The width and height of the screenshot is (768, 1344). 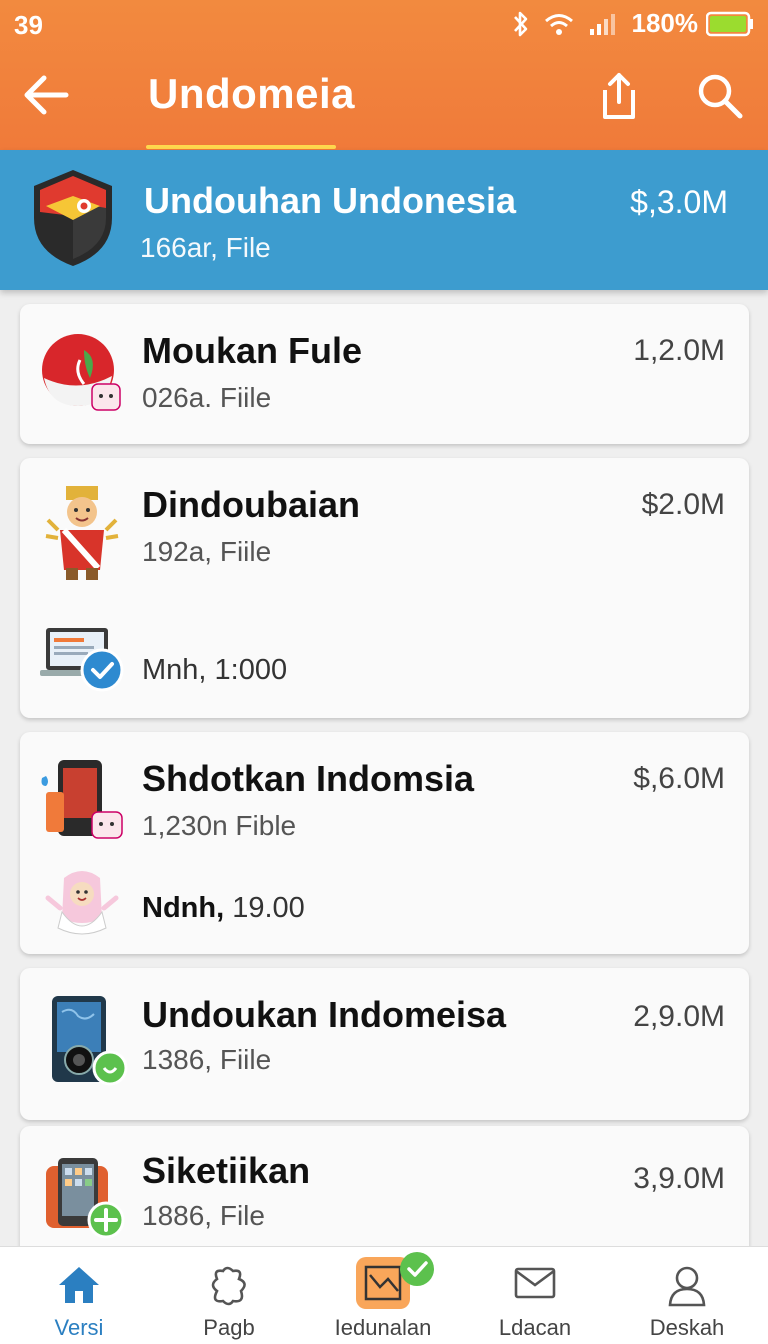 I want to click on item-sub: 1,230n Fible, so click(x=219, y=825).